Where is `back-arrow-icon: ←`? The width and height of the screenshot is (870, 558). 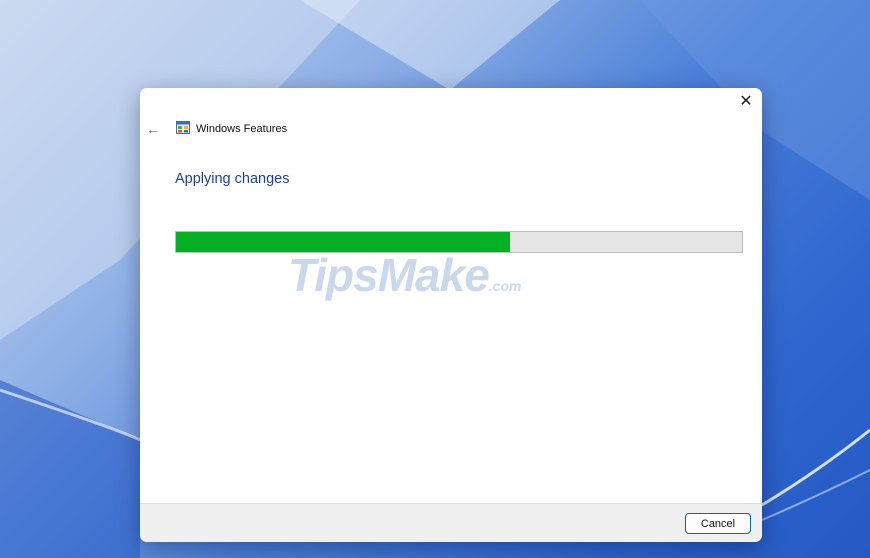 back-arrow-icon: ← is located at coordinates (153, 129).